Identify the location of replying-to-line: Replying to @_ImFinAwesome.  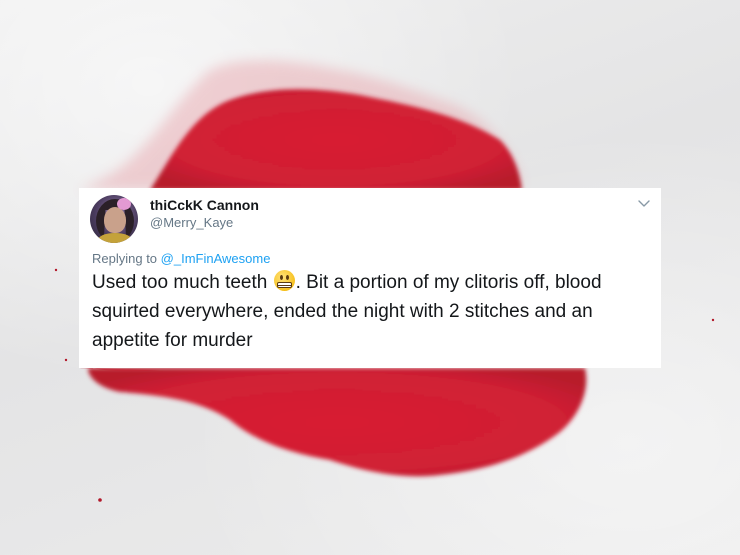
(181, 258).